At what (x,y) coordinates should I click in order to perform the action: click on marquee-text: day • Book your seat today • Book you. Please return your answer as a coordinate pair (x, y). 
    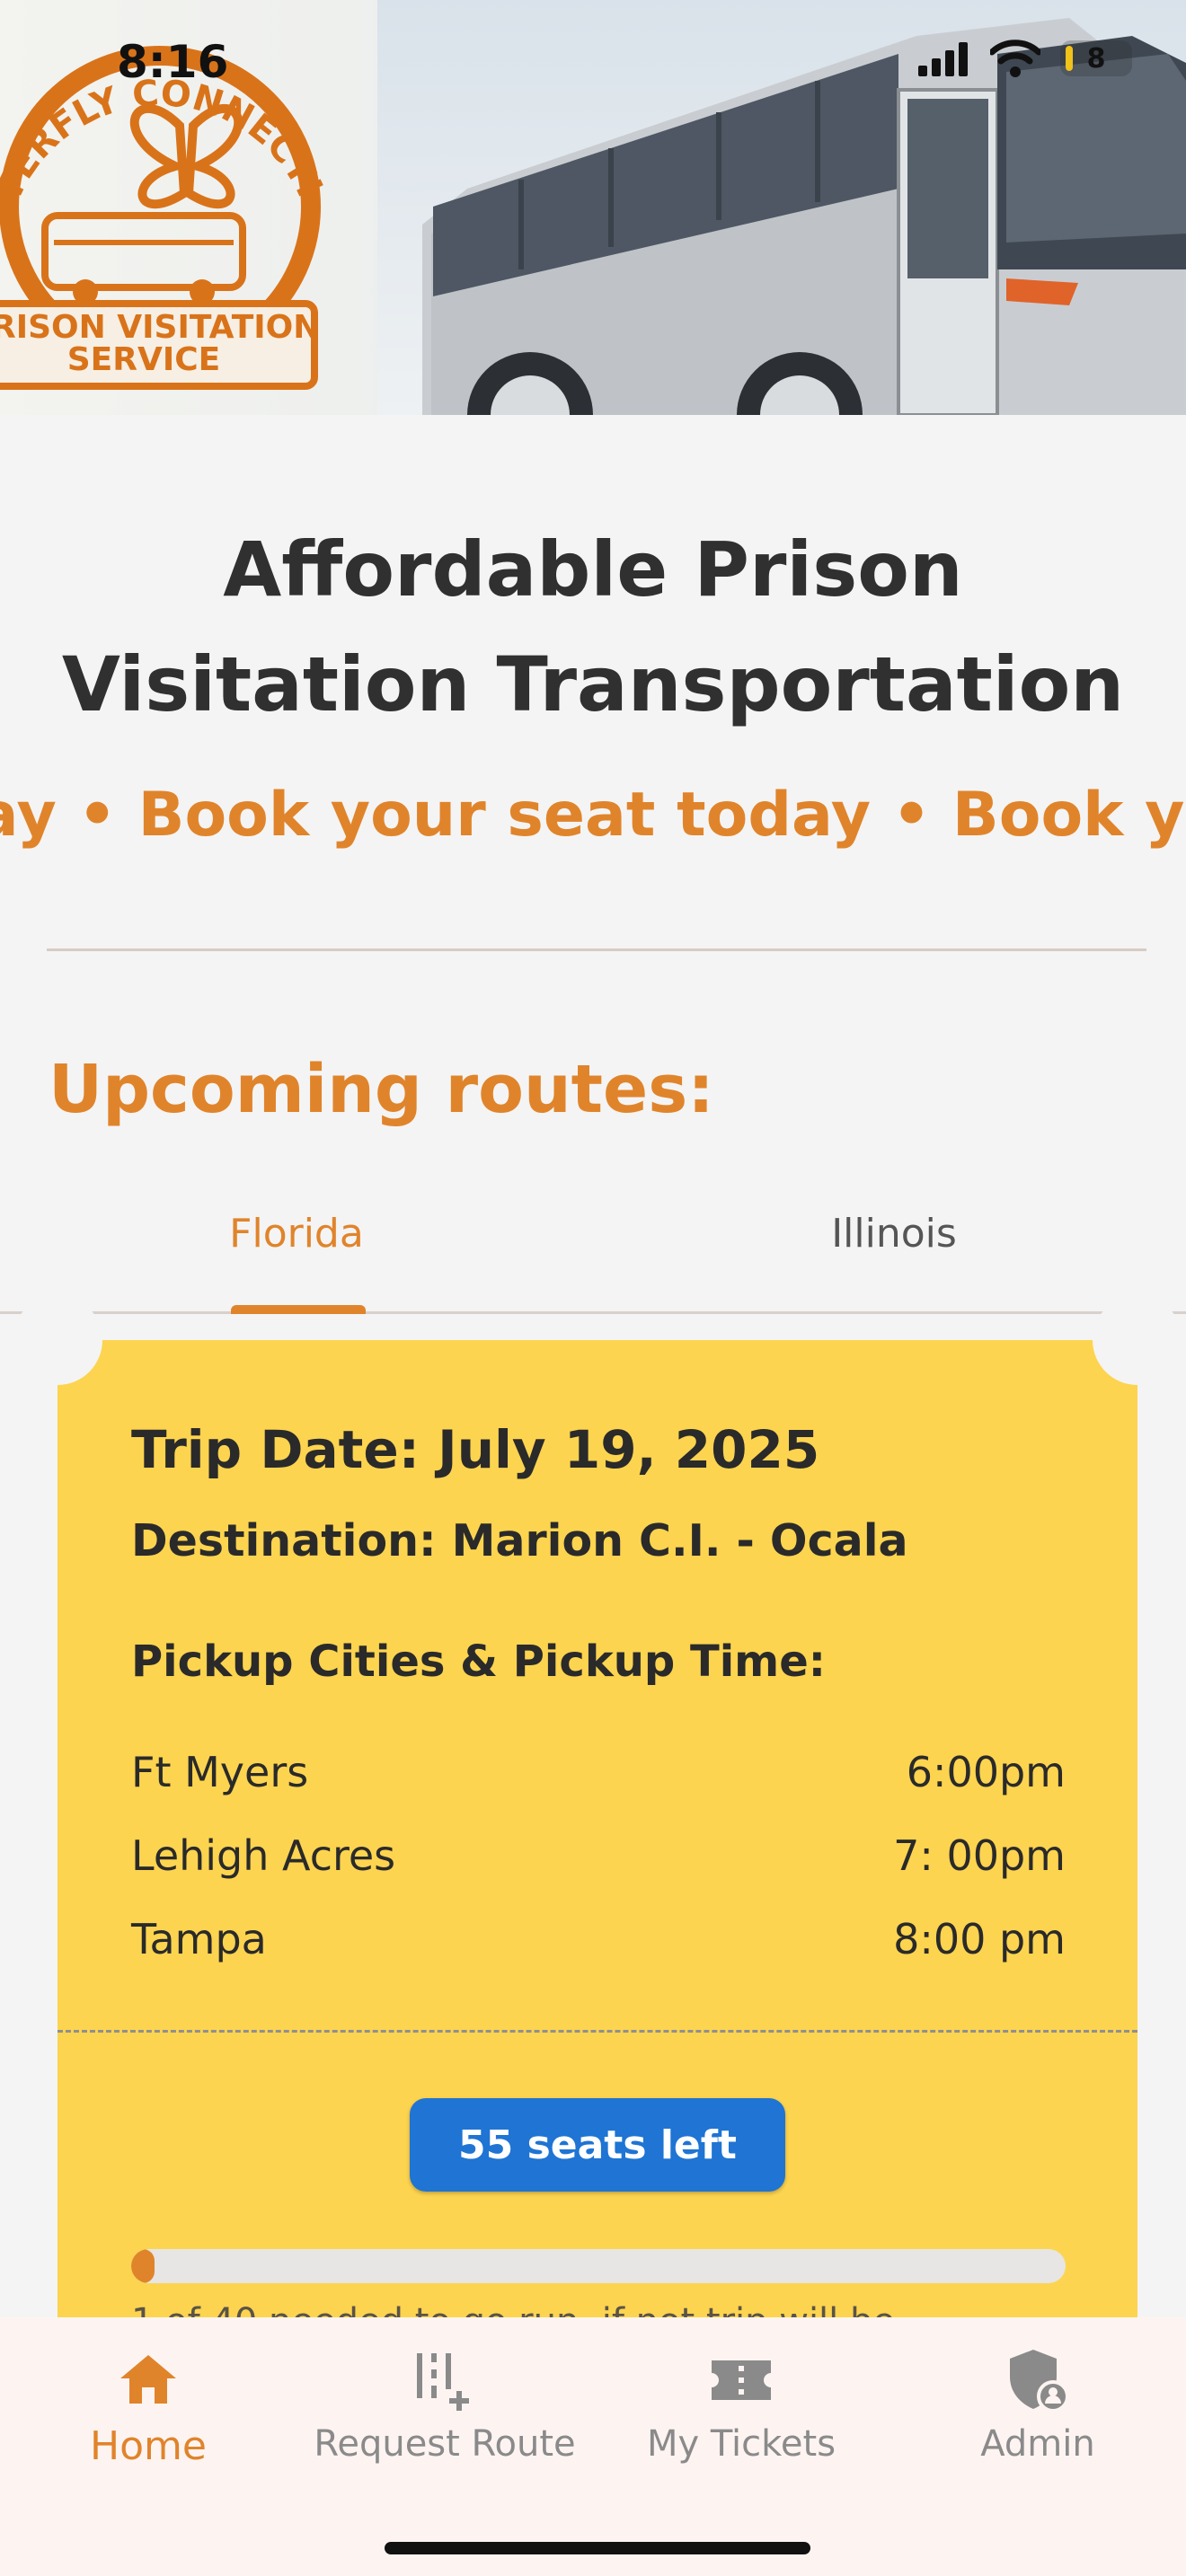
    Looking at the image, I should click on (593, 815).